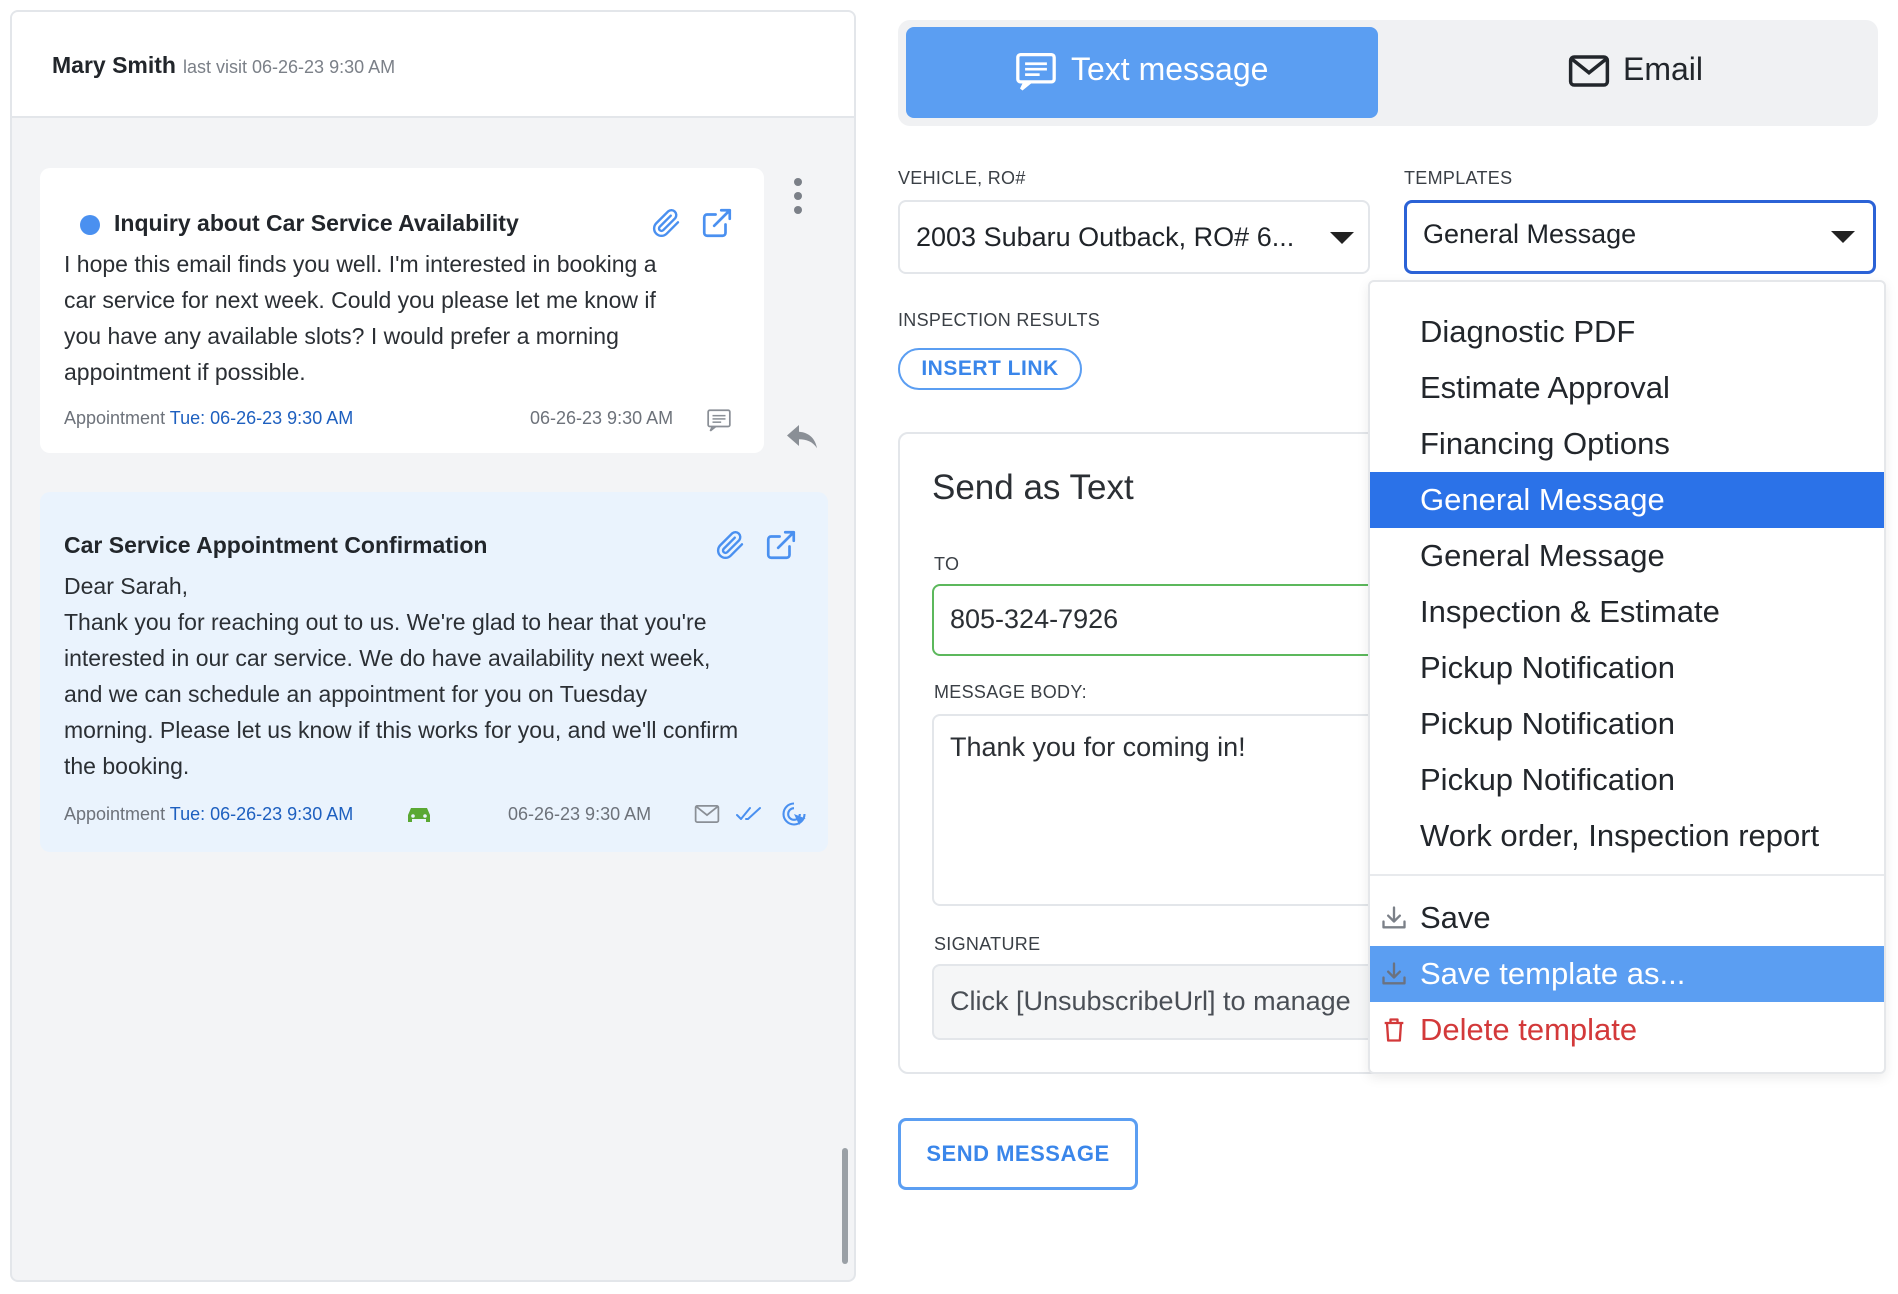 This screenshot has width=1898, height=1294. Describe the element at coordinates (276, 545) in the screenshot. I see `message-title: Car Service Appointment Confirmation` at that location.